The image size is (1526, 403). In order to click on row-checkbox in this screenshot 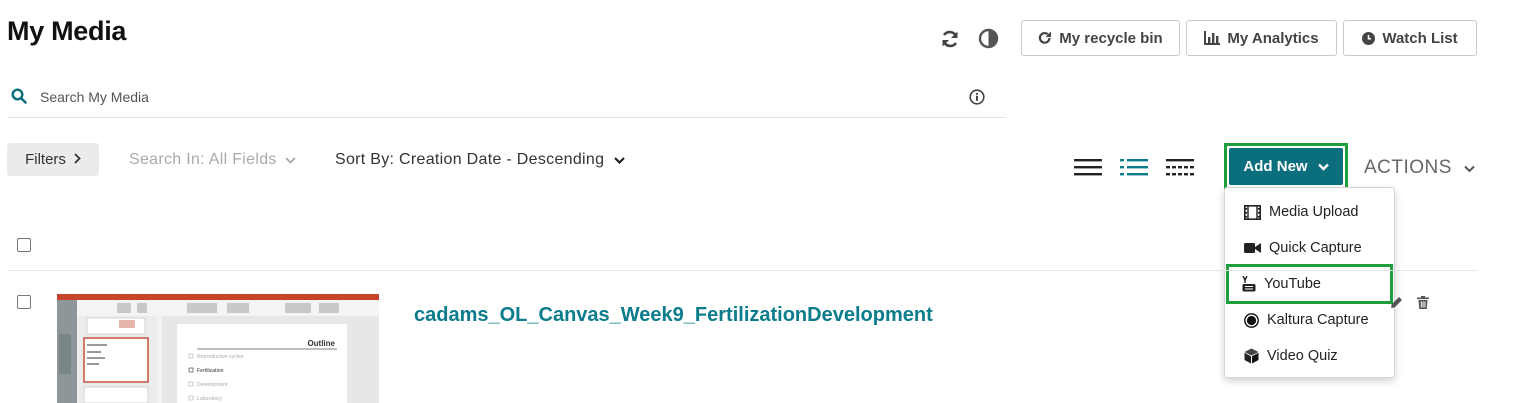, I will do `click(24, 302)`.